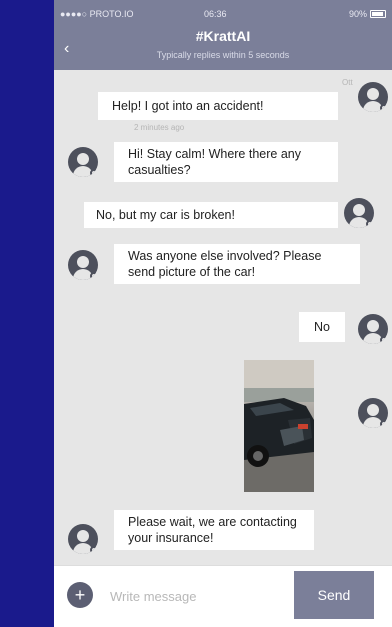 The height and width of the screenshot is (627, 392). What do you see at coordinates (218, 106) in the screenshot?
I see `message-bubble-user: Help! I got into an accident!` at bounding box center [218, 106].